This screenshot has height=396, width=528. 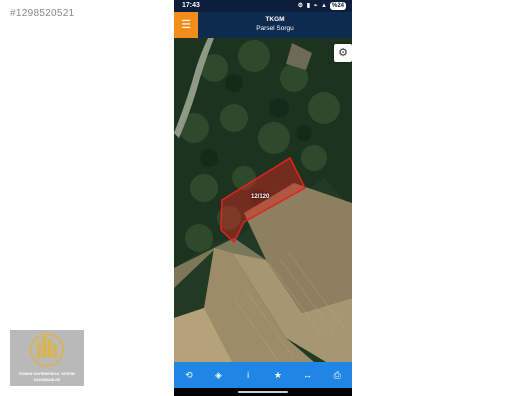 What do you see at coordinates (337, 6) in the screenshot?
I see `battery-indicator: %24` at bounding box center [337, 6].